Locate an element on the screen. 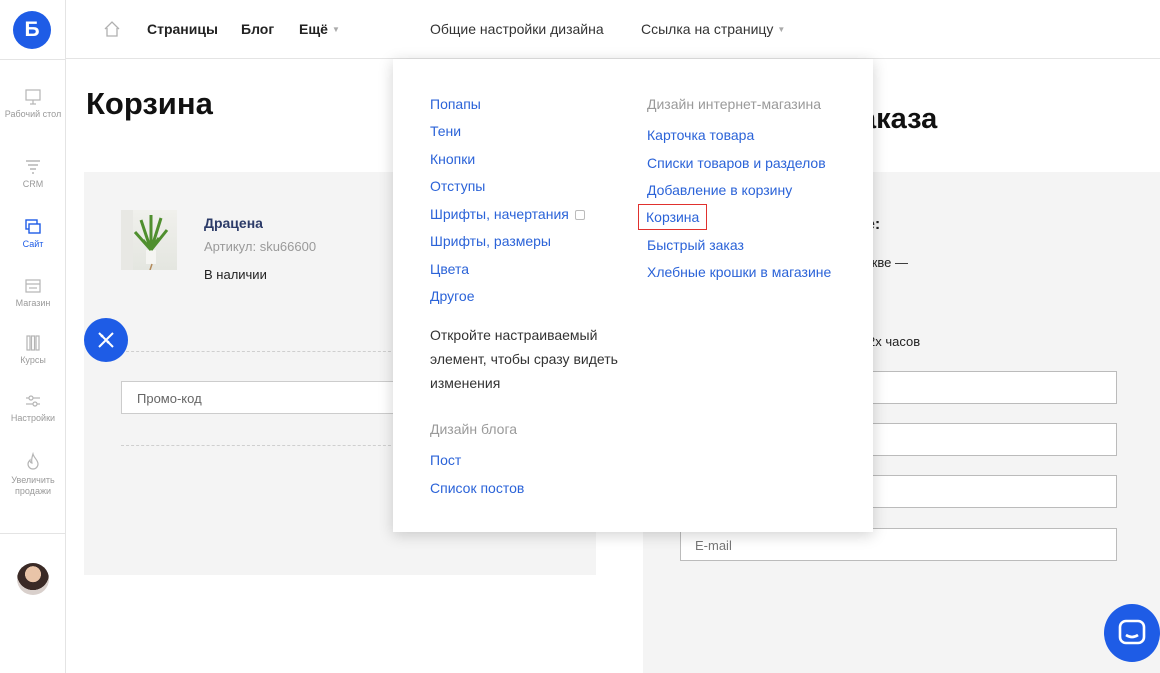 The width and height of the screenshot is (1160, 673). logo: Б is located at coordinates (32, 30).